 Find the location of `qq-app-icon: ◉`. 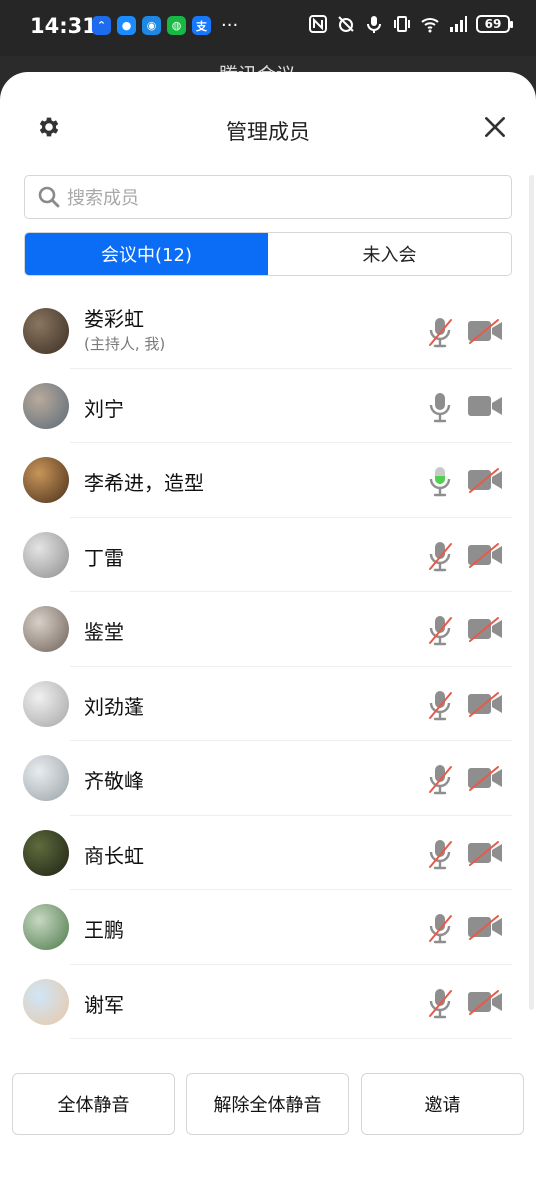

qq-app-icon: ◉ is located at coordinates (151, 25).